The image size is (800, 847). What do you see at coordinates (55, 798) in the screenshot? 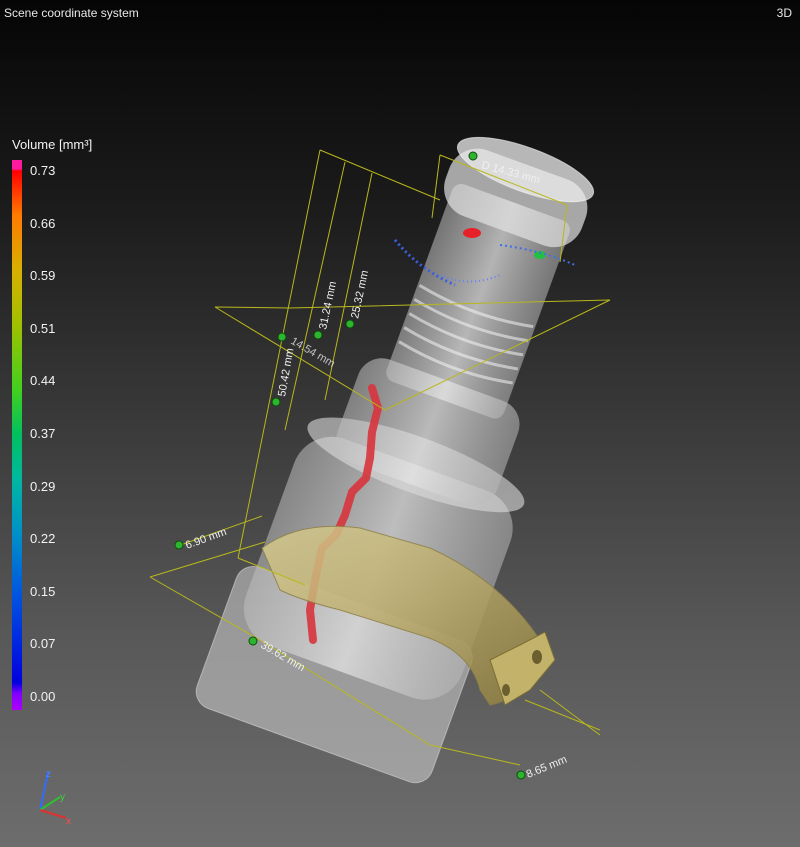
I see `axis-triad: z y x` at bounding box center [55, 798].